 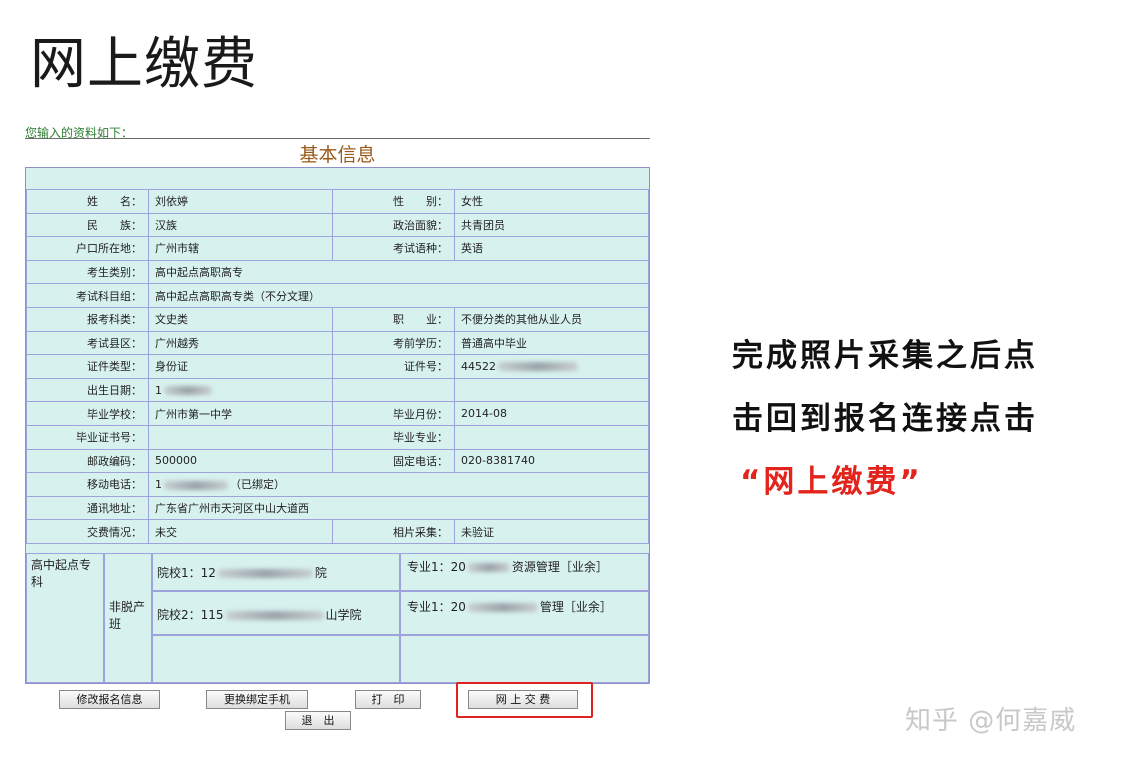 I want to click on page-heading: 网上缴费, so click(x=144, y=64).